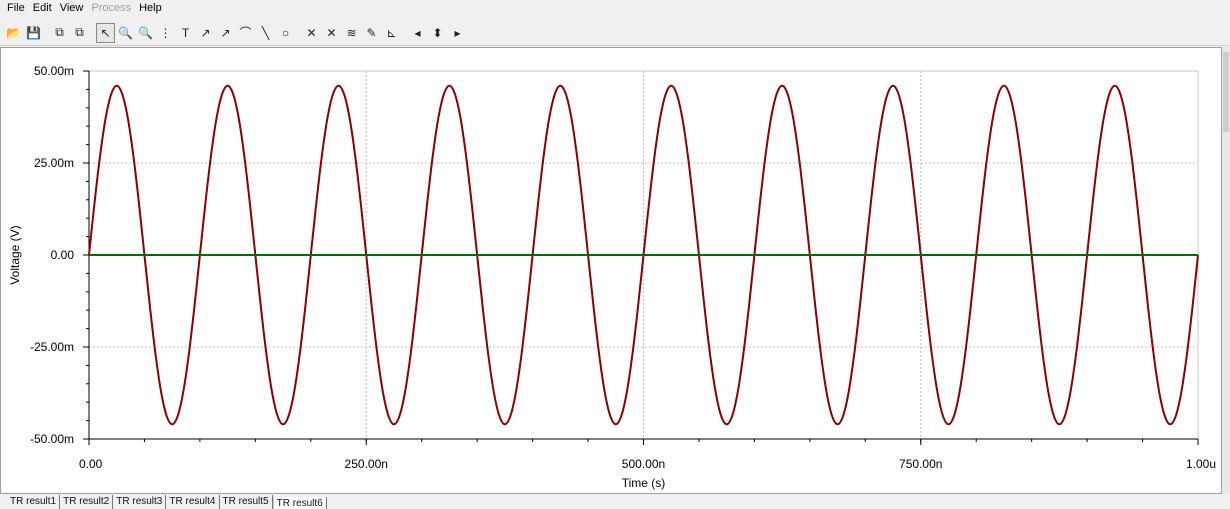 This screenshot has width=1230, height=509. I want to click on cursor-b-button: ✕, so click(331, 33).